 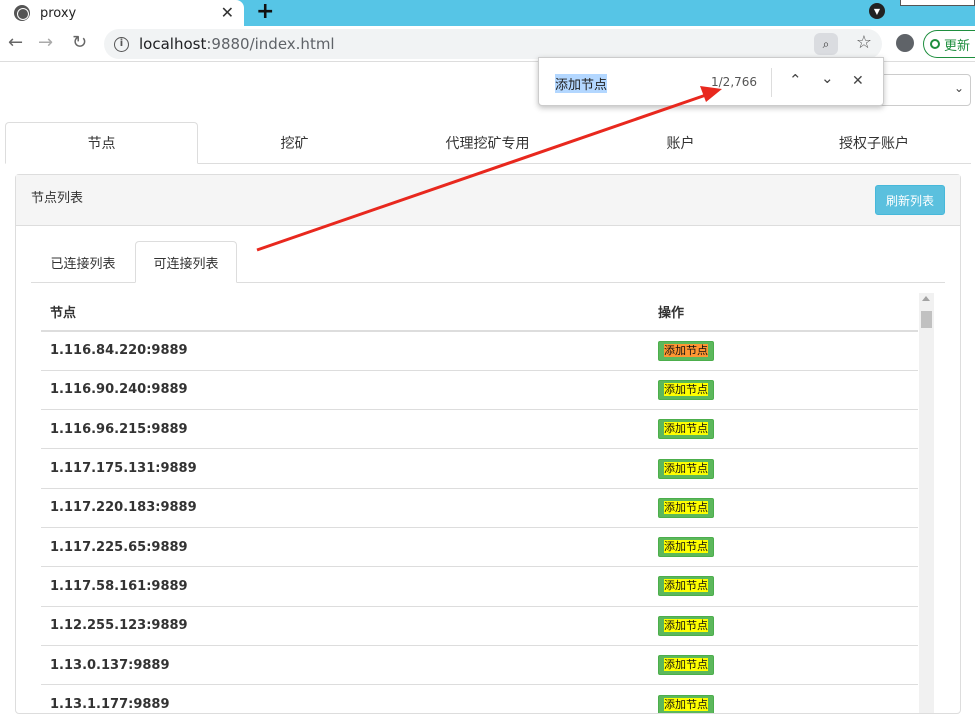 I want to click on node-address: 1.117.220.183:9889, so click(x=345, y=507).